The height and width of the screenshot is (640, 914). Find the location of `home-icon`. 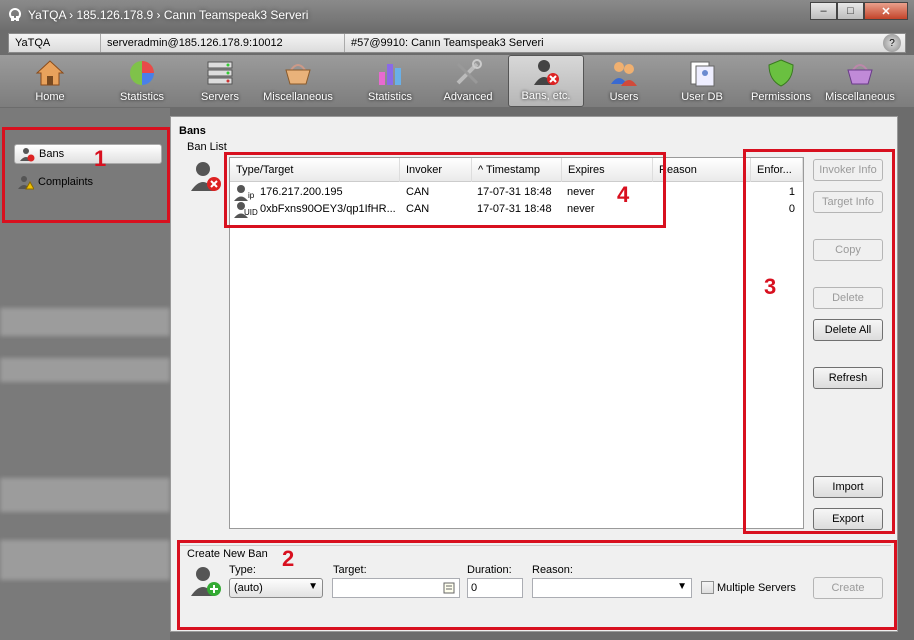

home-icon is located at coordinates (50, 73).